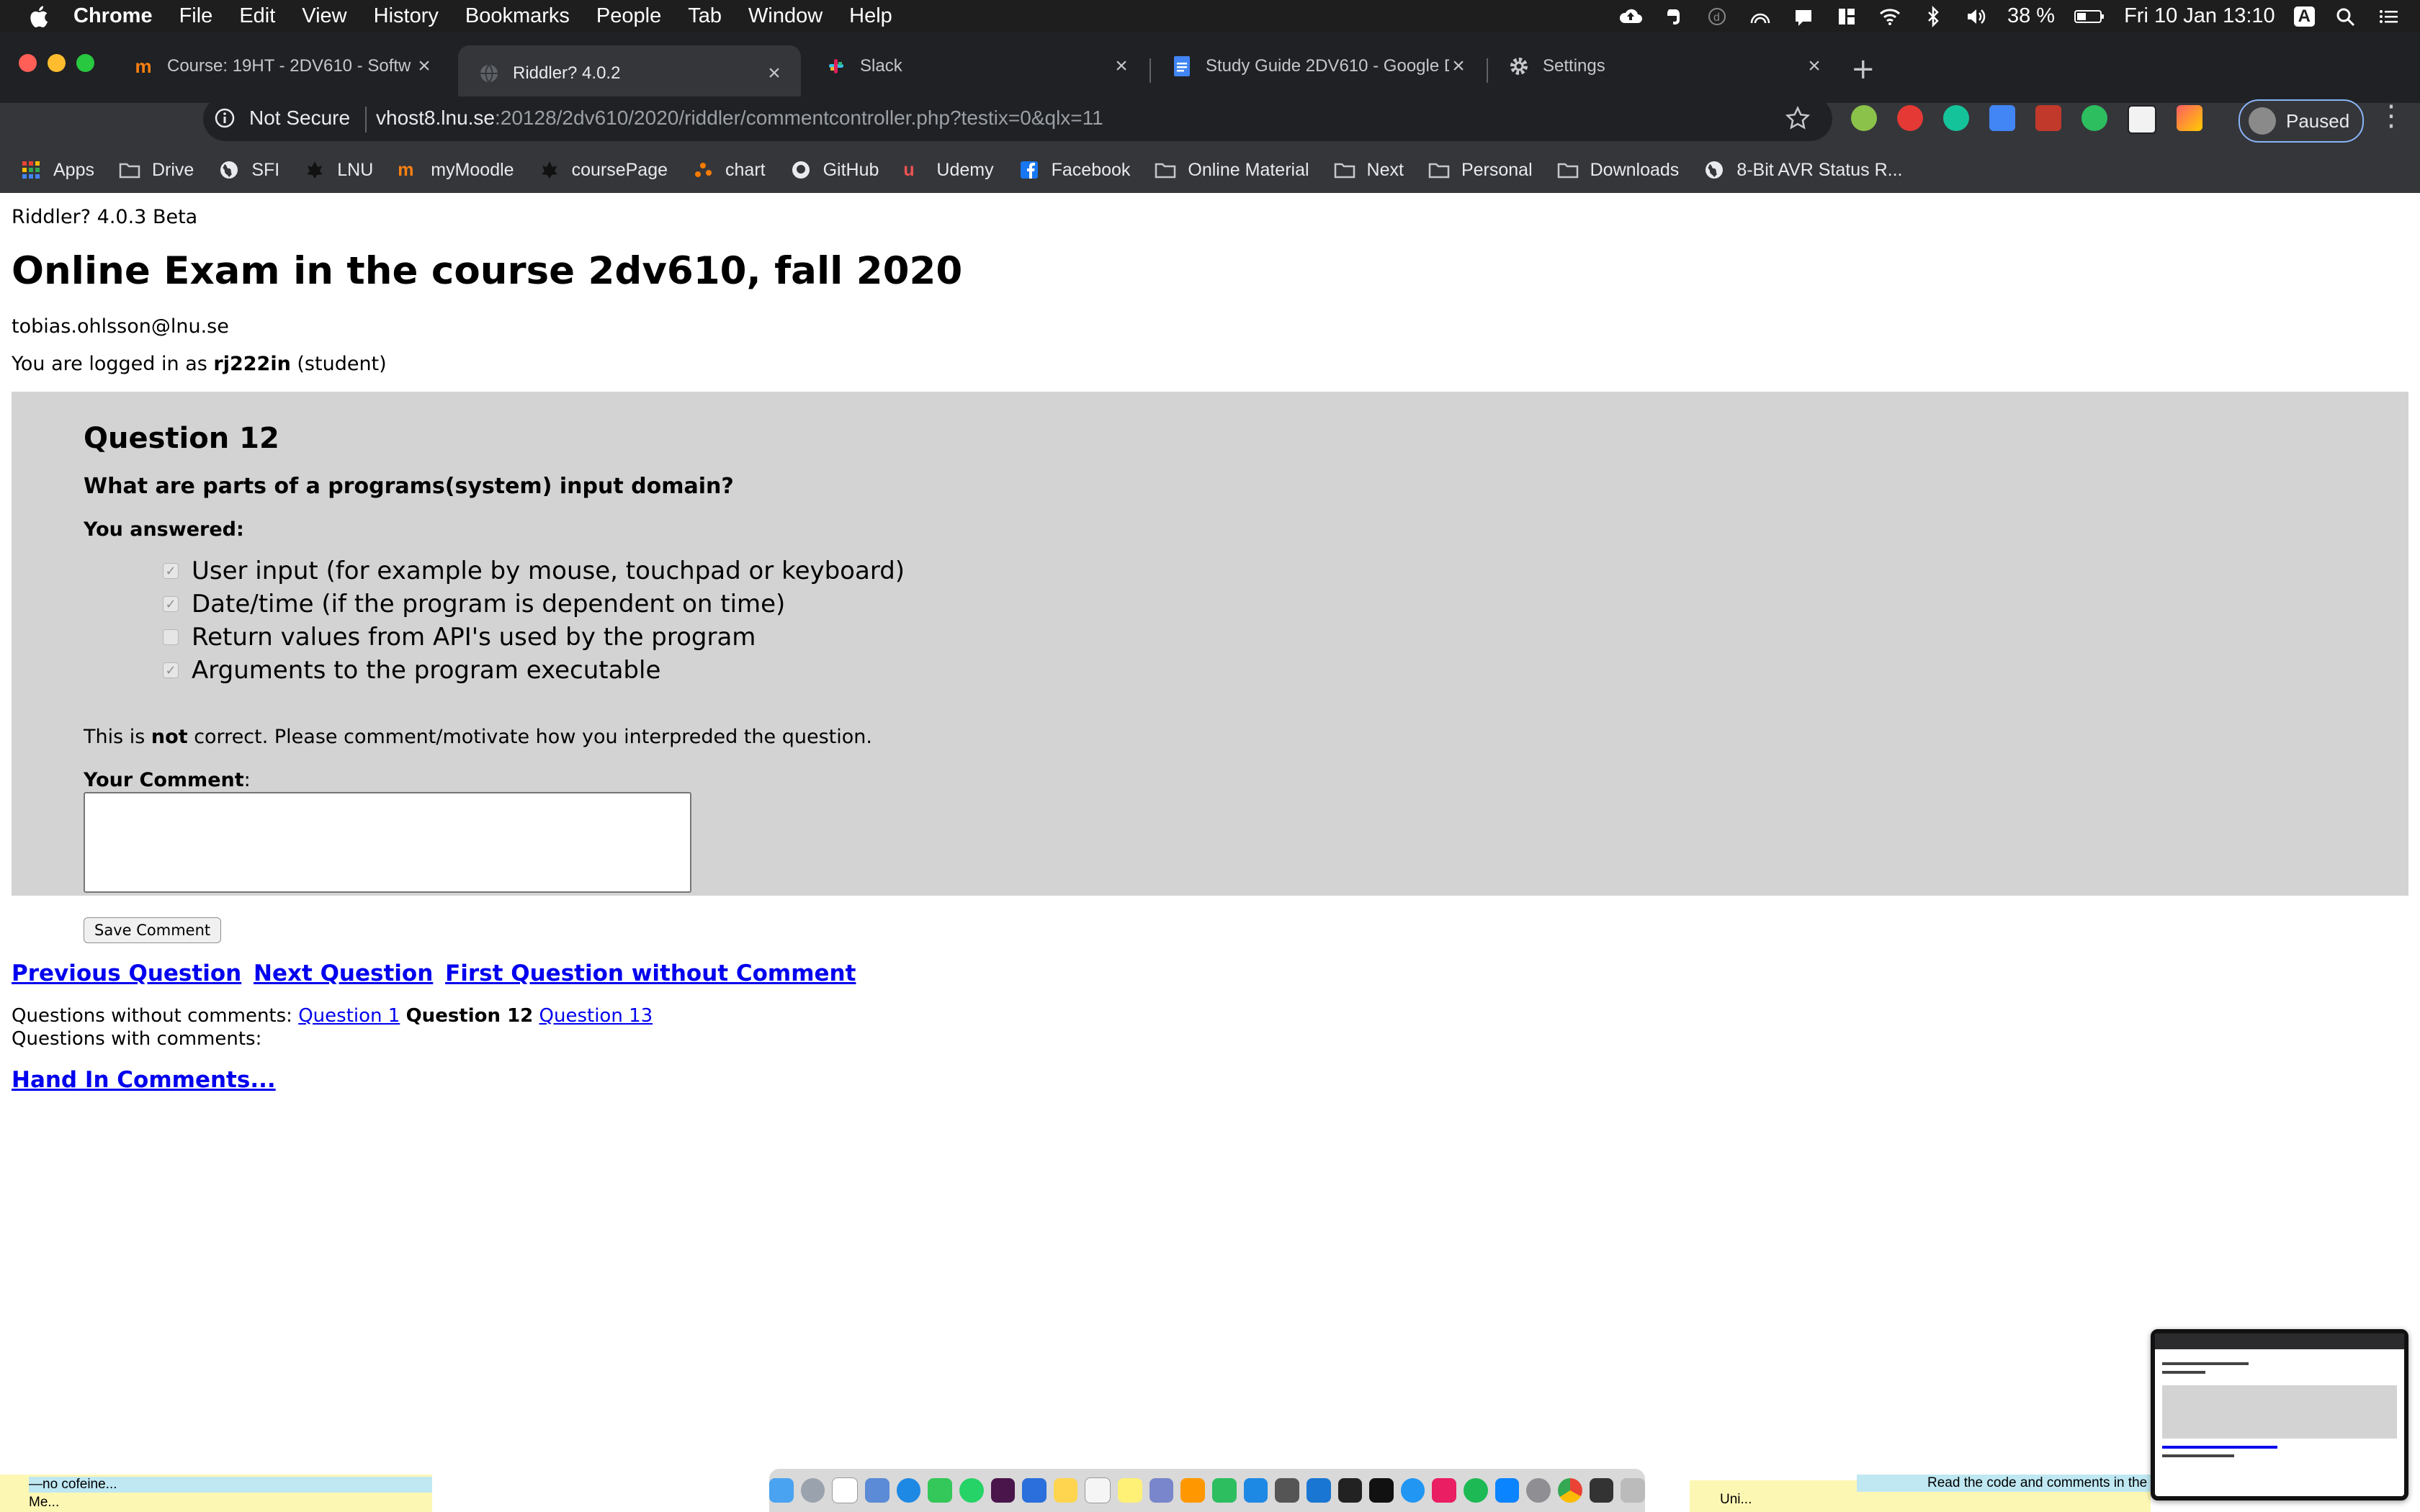 Image resolution: width=2420 pixels, height=1512 pixels. I want to click on sublime-icon, so click(1287, 1490).